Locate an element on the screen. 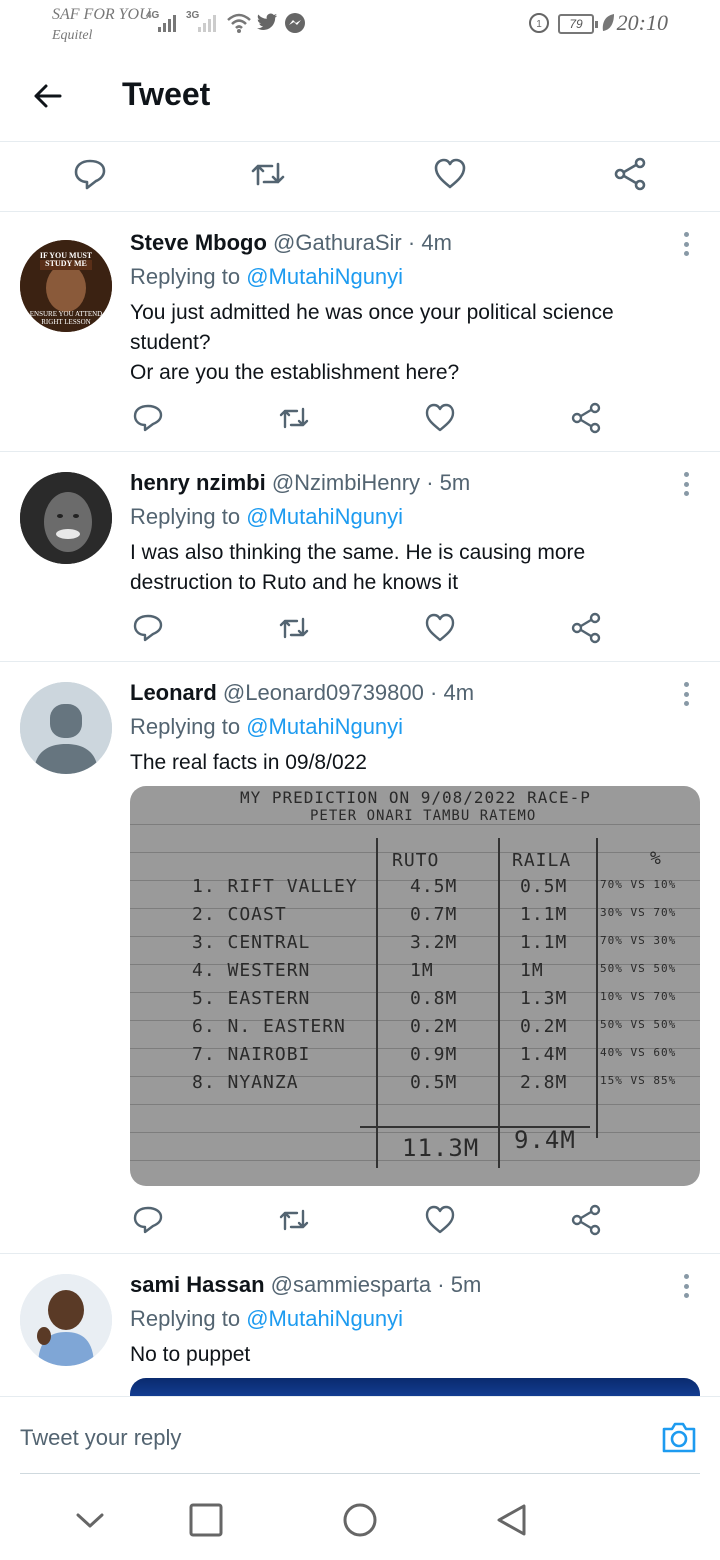  photo-row-pct: 70% VS 10% is located at coordinates (638, 884).